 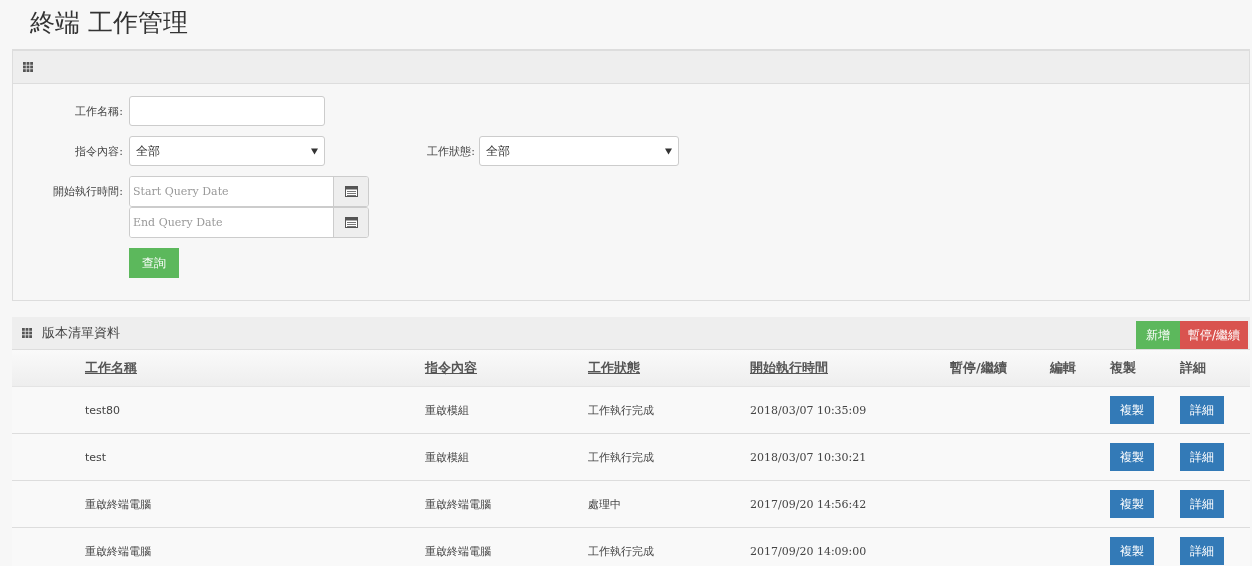 What do you see at coordinates (451, 151) in the screenshot?
I see `field-label: 工作狀態:` at bounding box center [451, 151].